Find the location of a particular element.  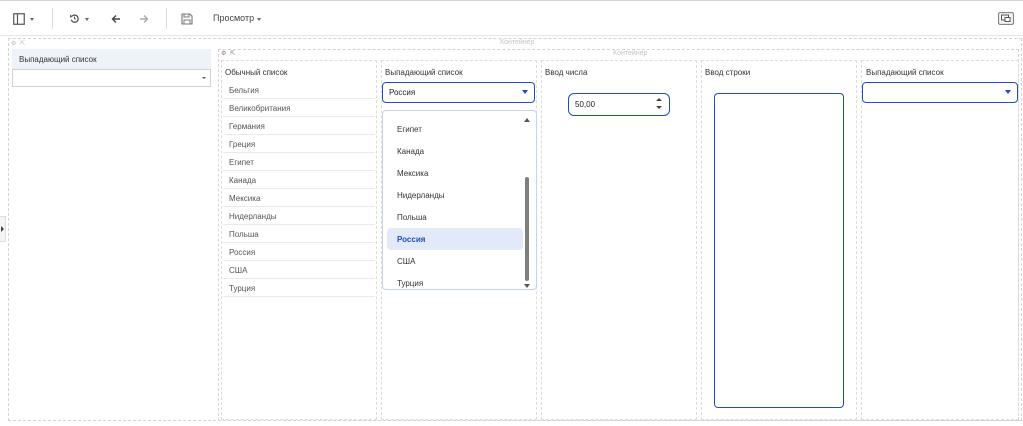

number-input: 50,00 is located at coordinates (619, 104).